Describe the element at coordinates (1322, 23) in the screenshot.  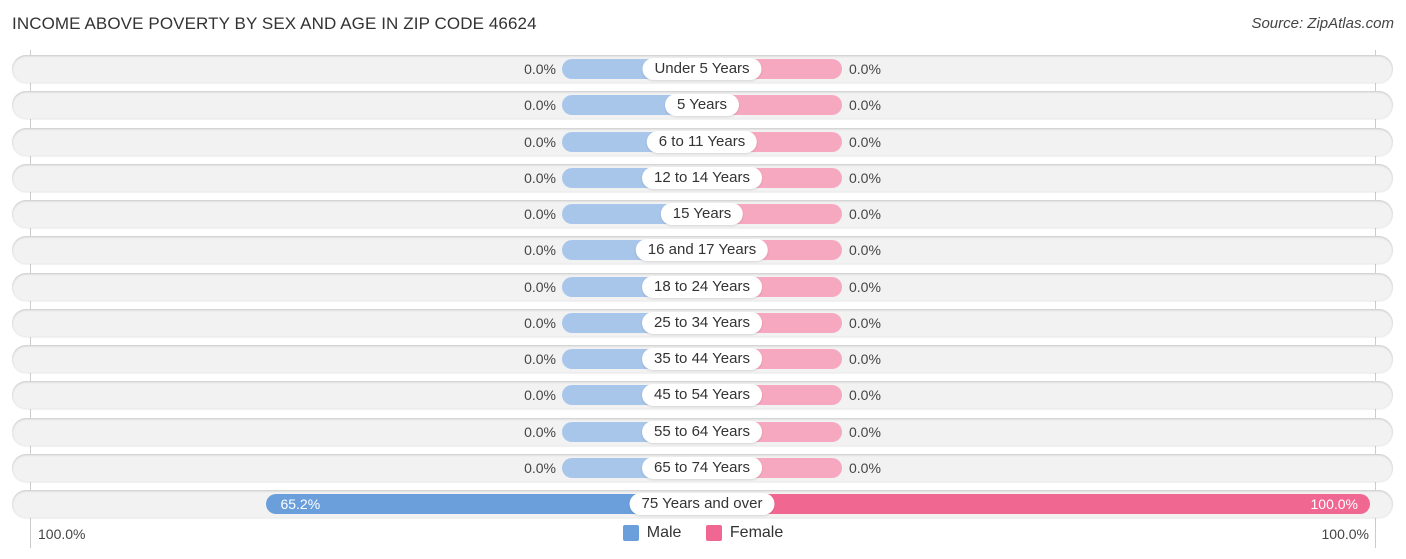
I see `source-label: Source: ZipAtlas.com` at that location.